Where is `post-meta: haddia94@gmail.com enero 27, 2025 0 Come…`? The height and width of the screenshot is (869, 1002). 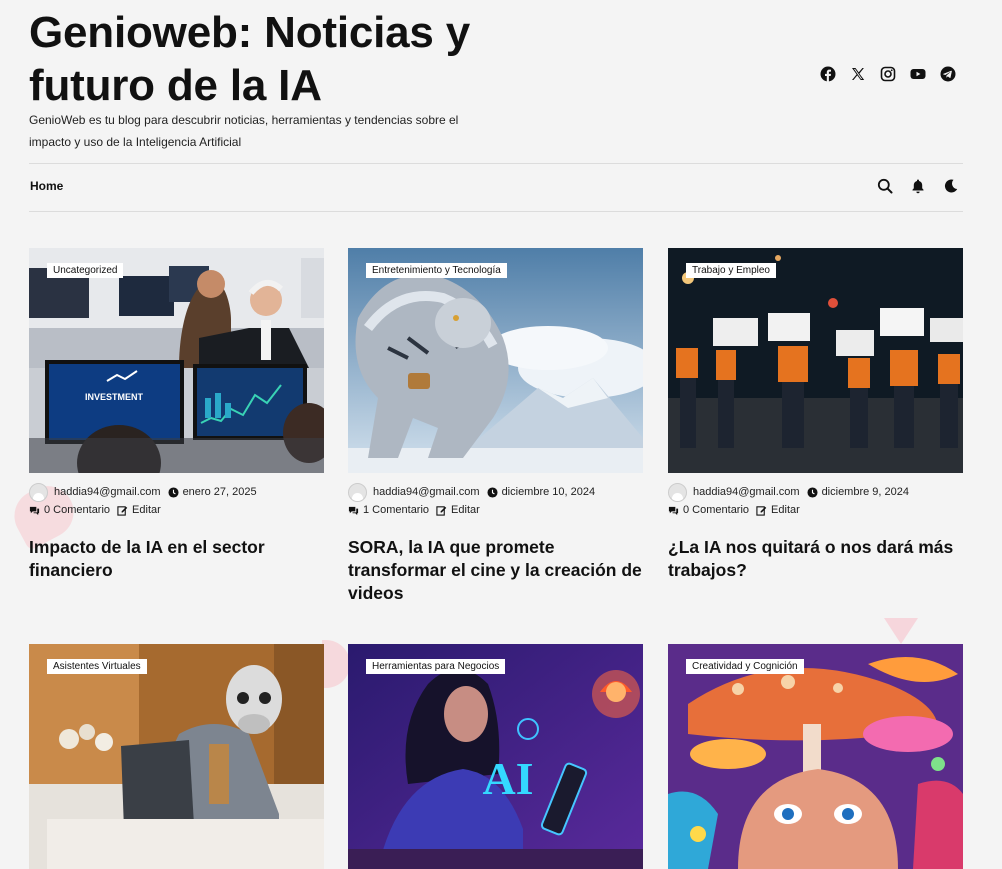
post-meta: haddia94@gmail.com enero 27, 2025 0 Come… is located at coordinates (176, 500).